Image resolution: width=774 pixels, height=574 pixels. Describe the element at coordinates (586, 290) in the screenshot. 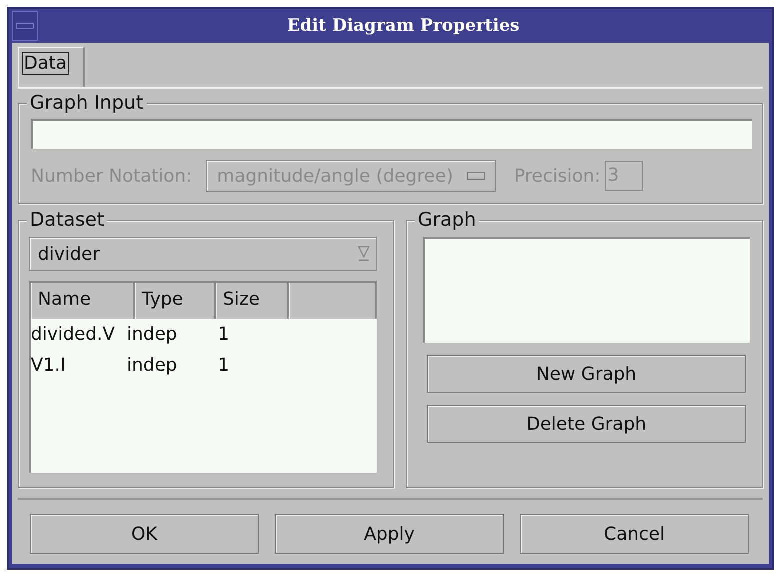

I see `graph-list` at that location.